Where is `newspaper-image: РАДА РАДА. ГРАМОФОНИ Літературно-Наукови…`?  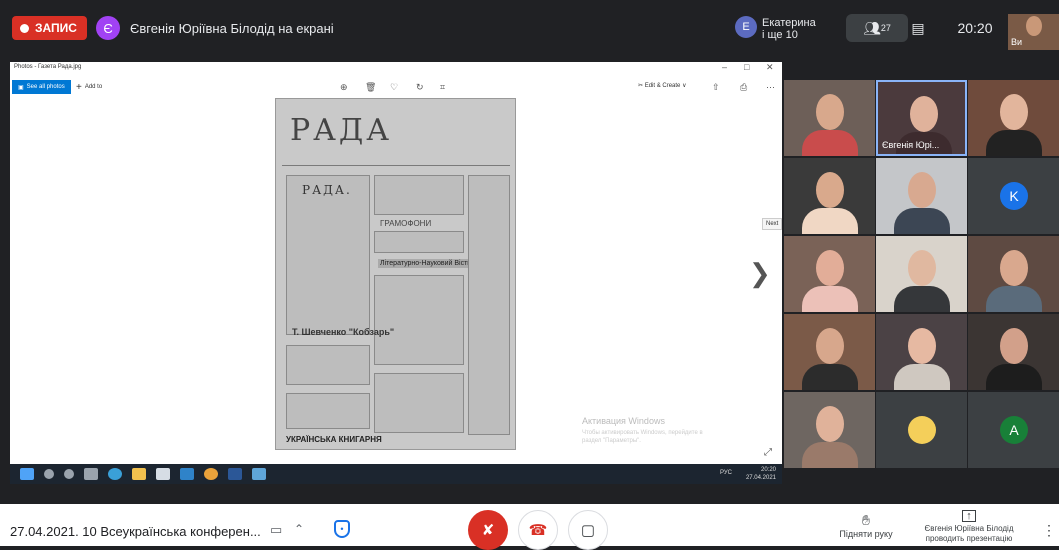
newspaper-image: РАДА РАДА. ГРАМОФОНИ Літературно-Наукови… is located at coordinates (395, 274).